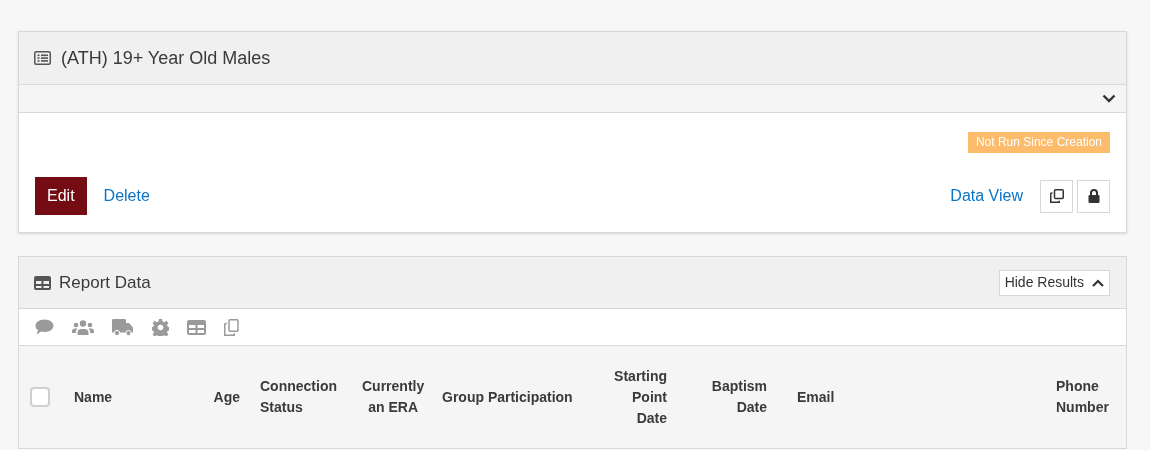 The height and width of the screenshot is (450, 1150). I want to click on copy-button, so click(1056, 196).